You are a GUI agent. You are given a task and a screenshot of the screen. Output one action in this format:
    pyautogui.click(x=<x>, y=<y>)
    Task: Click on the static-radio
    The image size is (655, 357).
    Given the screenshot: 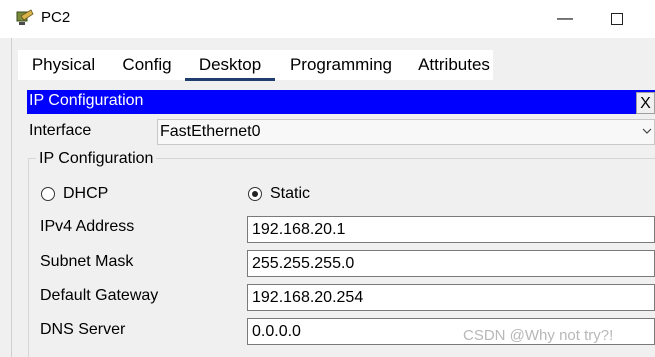 What is the action you would take?
    pyautogui.click(x=255, y=194)
    